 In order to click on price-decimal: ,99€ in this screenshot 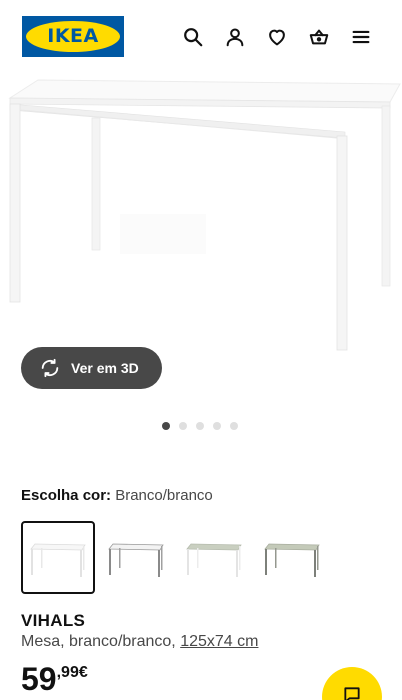, I will do `click(72, 672)`.